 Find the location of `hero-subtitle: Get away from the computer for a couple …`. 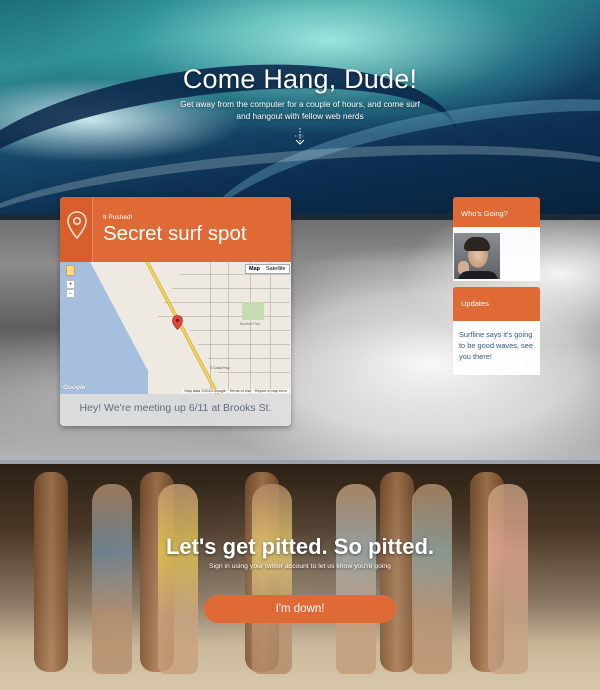

hero-subtitle: Get away from the computer for a couple … is located at coordinates (300, 110).